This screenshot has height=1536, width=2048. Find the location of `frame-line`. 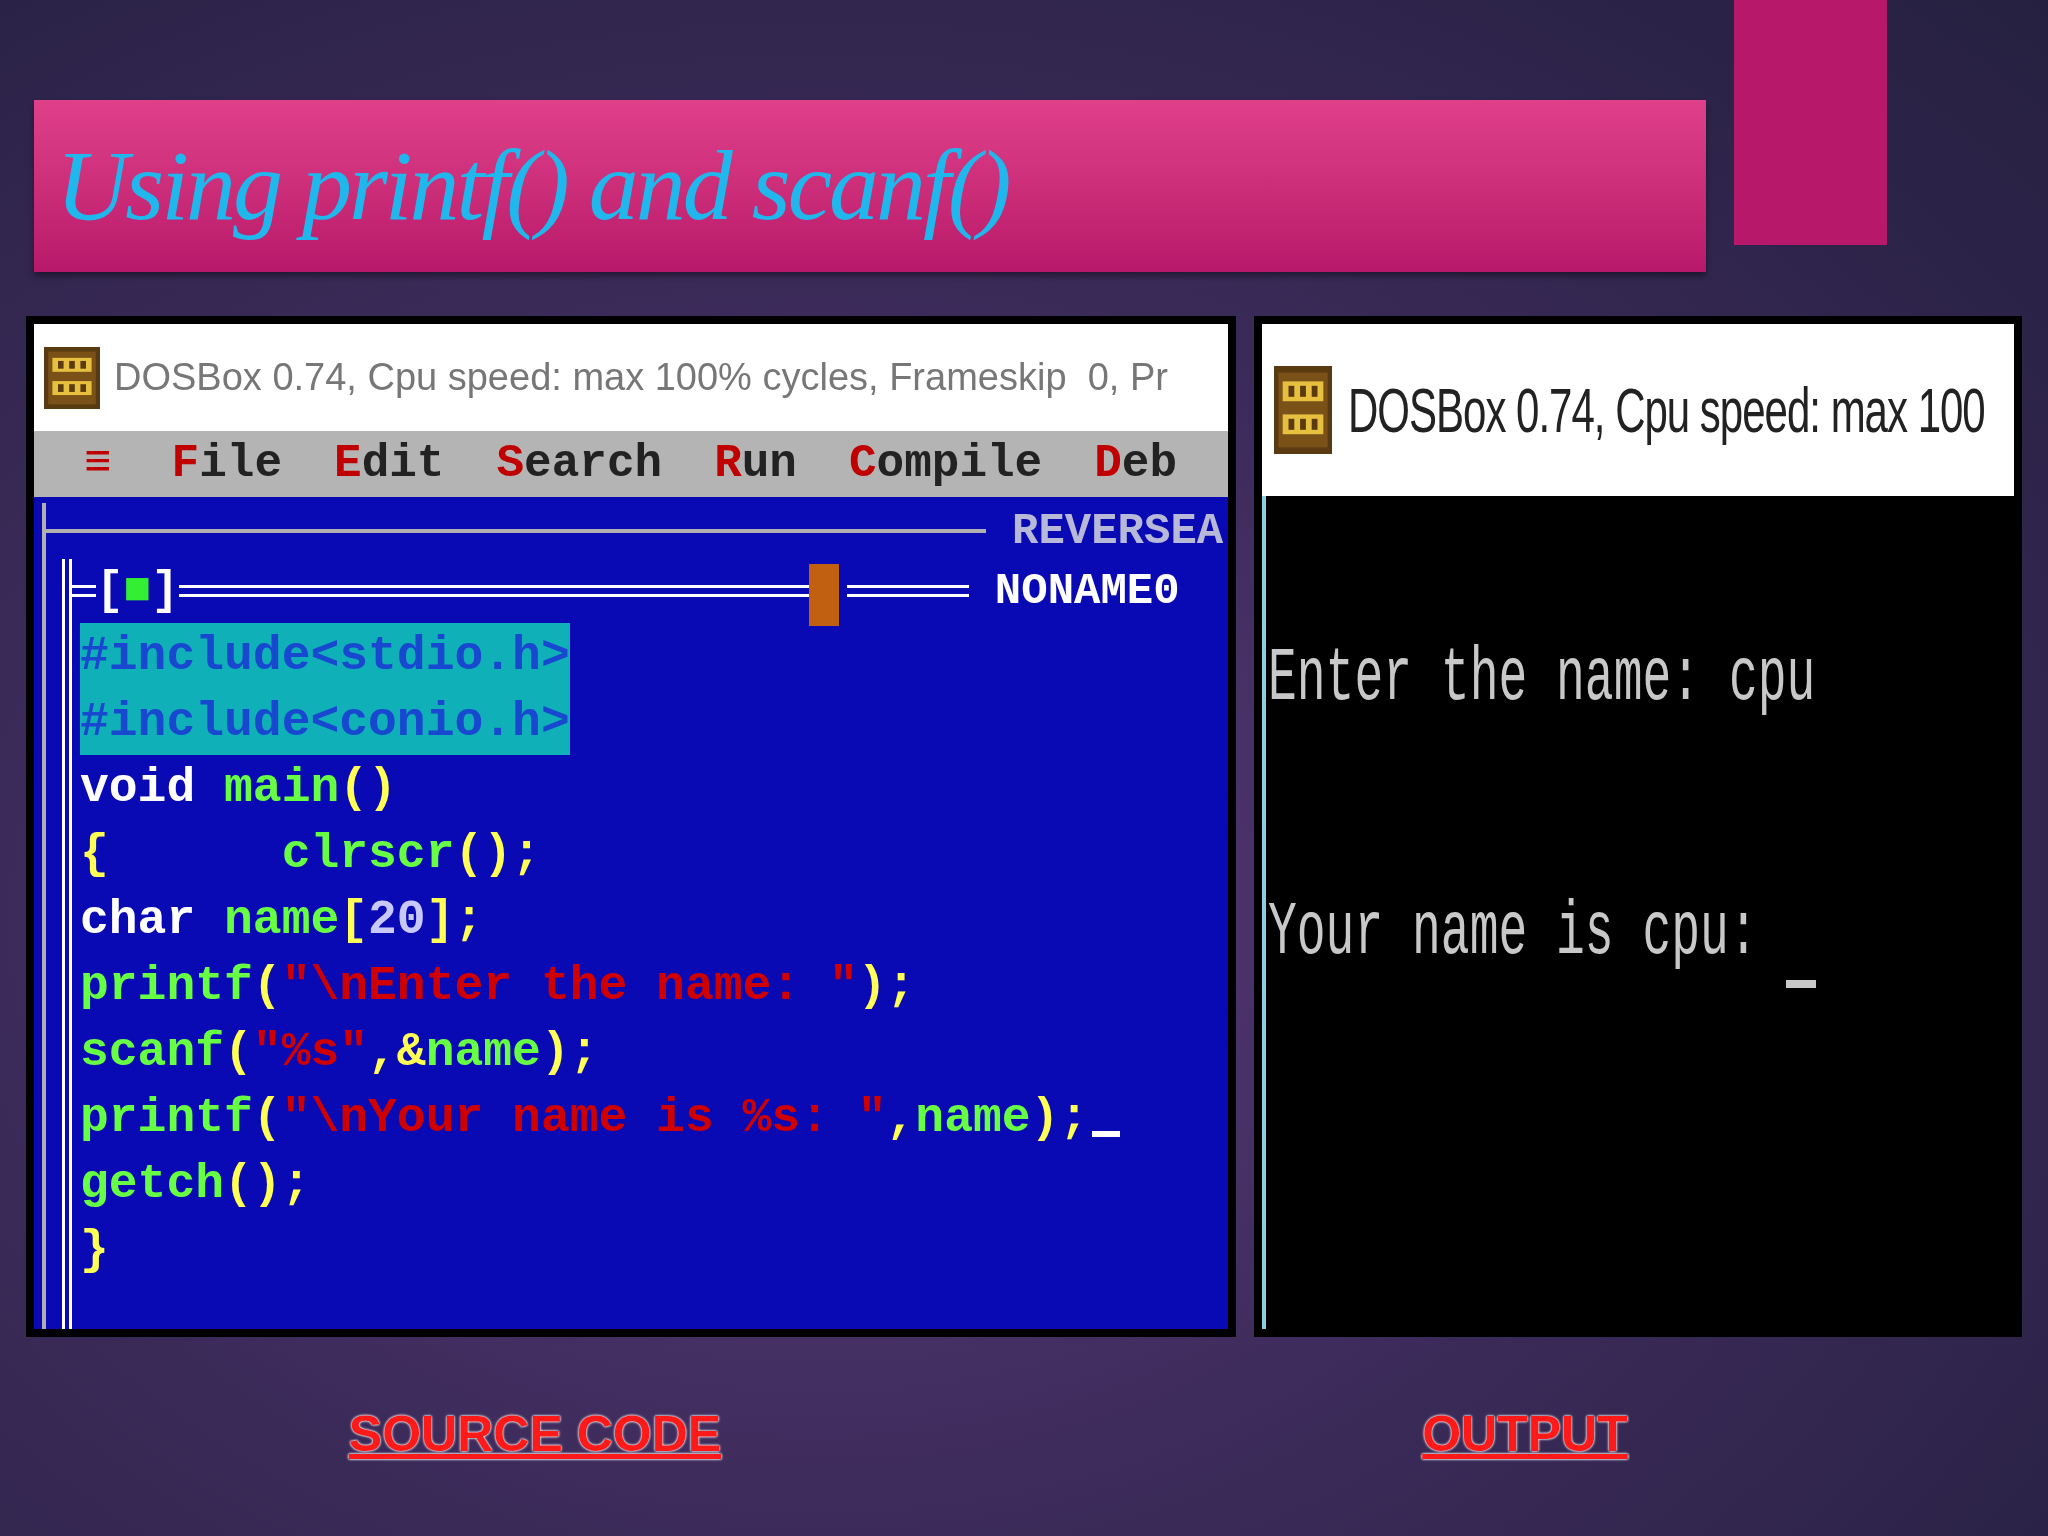

frame-line is located at coordinates (84, 591).